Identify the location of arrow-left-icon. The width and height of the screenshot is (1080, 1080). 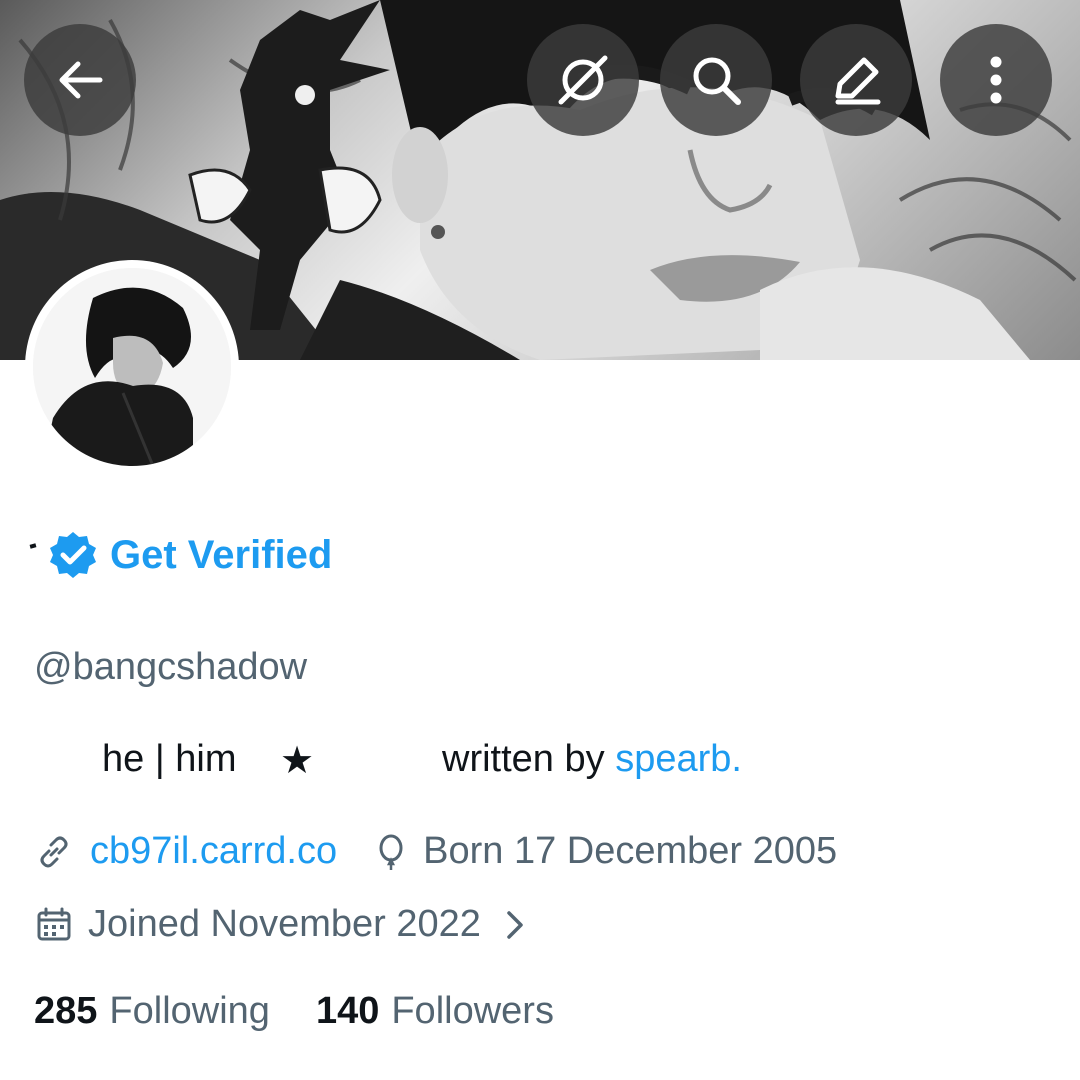
(81, 80).